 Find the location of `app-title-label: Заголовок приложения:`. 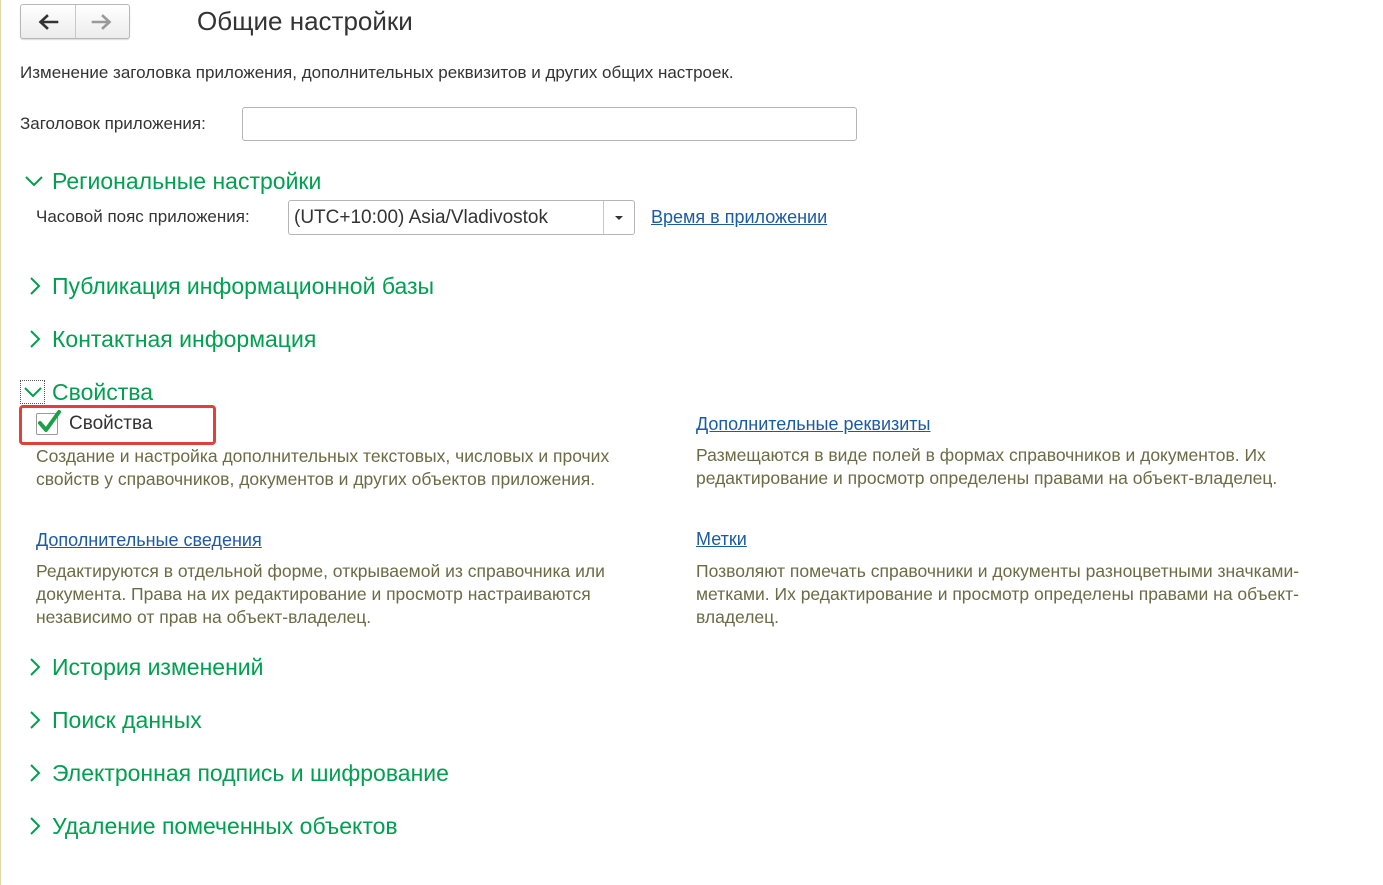

app-title-label: Заголовок приложения: is located at coordinates (113, 123).